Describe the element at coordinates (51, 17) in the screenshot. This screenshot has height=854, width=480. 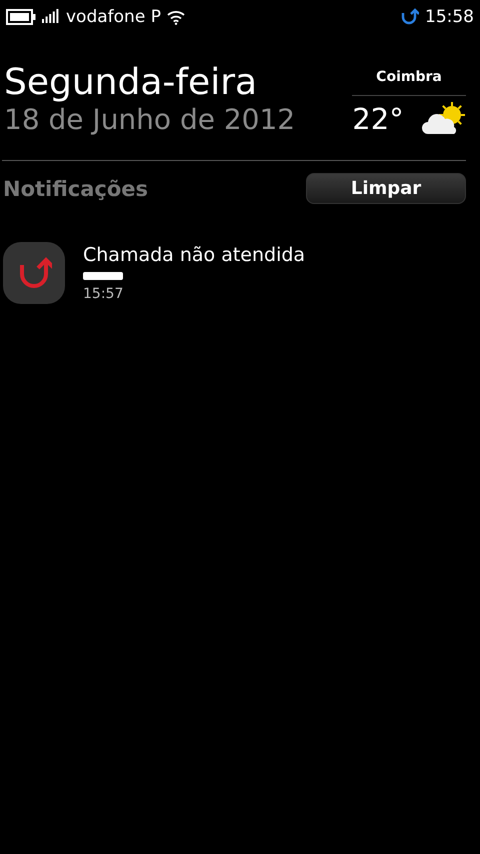
I see `signal-icon` at that location.